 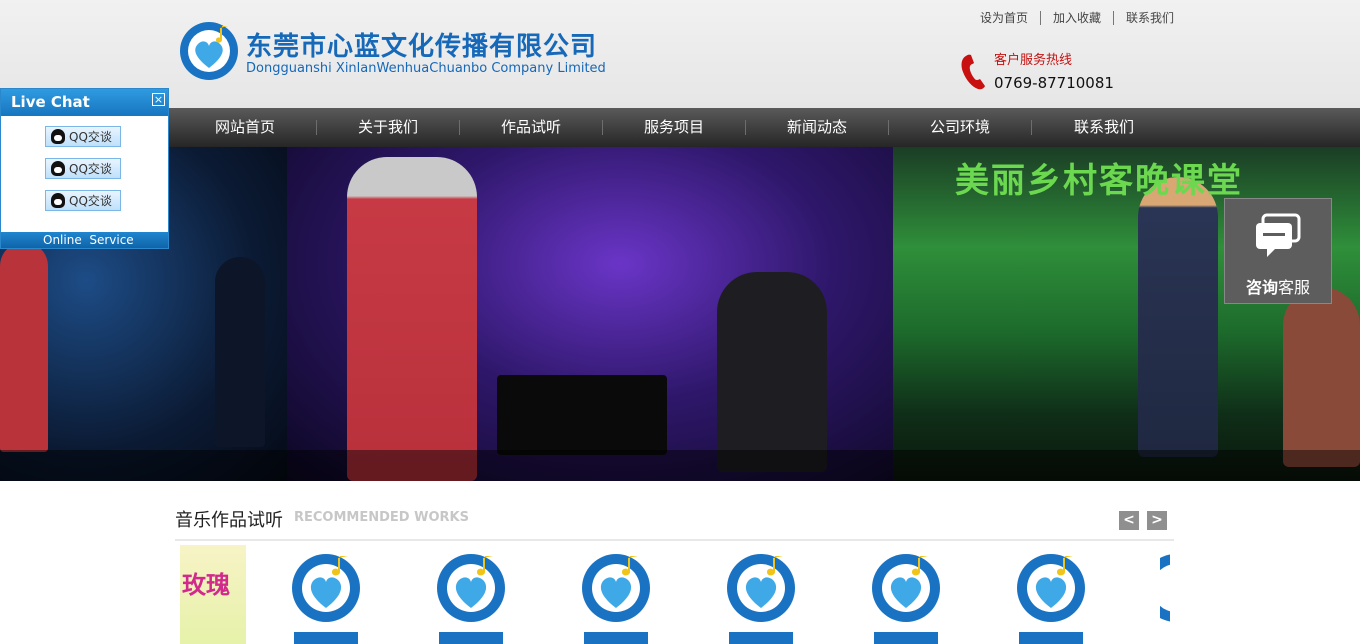 What do you see at coordinates (412, 319) in the screenshot?
I see `singer-figure` at bounding box center [412, 319].